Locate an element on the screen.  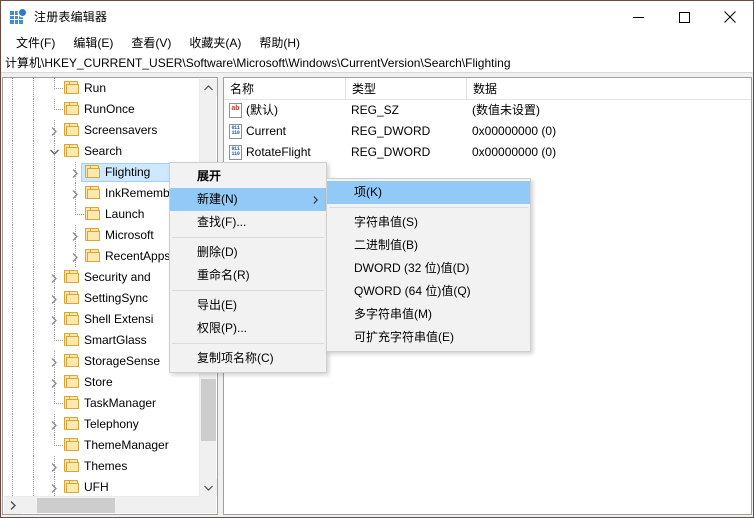
menu-favorites: 收藏夹(A) is located at coordinates (215, 43).